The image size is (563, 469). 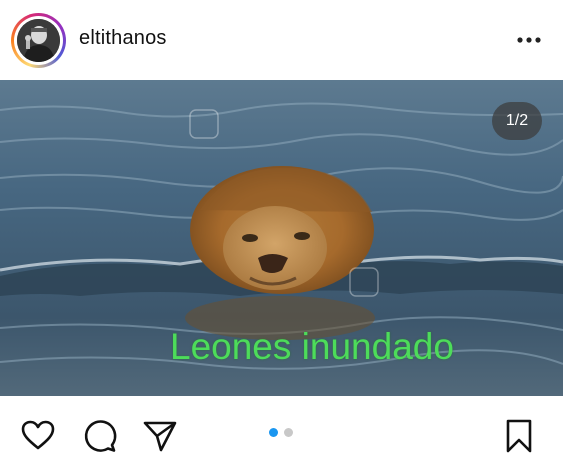 I want to click on carousel-dot-inactive, so click(x=288, y=432).